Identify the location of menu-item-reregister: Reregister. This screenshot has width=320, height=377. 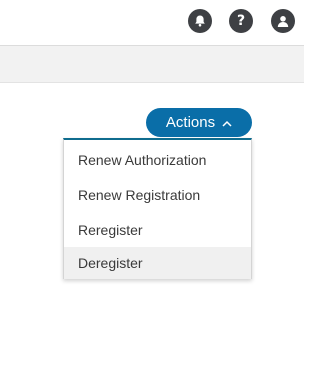
(157, 229).